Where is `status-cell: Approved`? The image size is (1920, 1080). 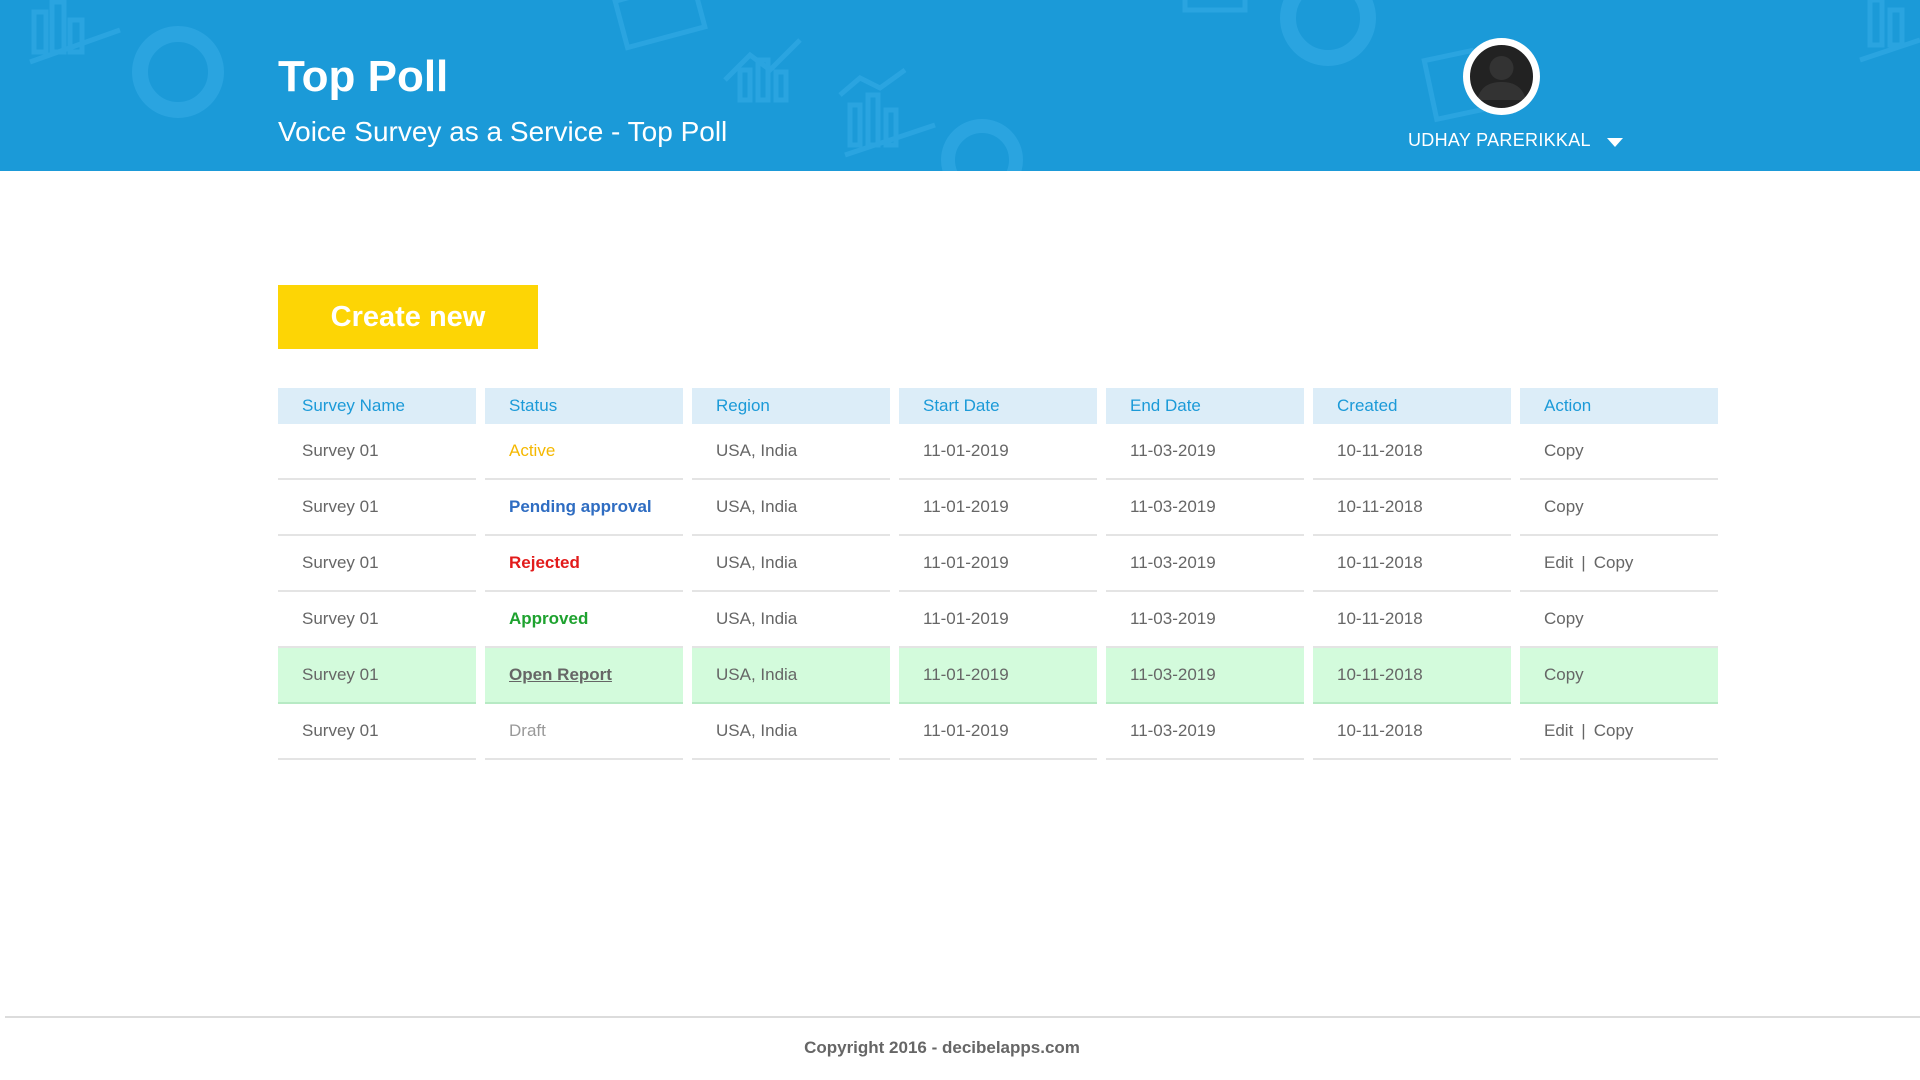
status-cell: Approved is located at coordinates (584, 620).